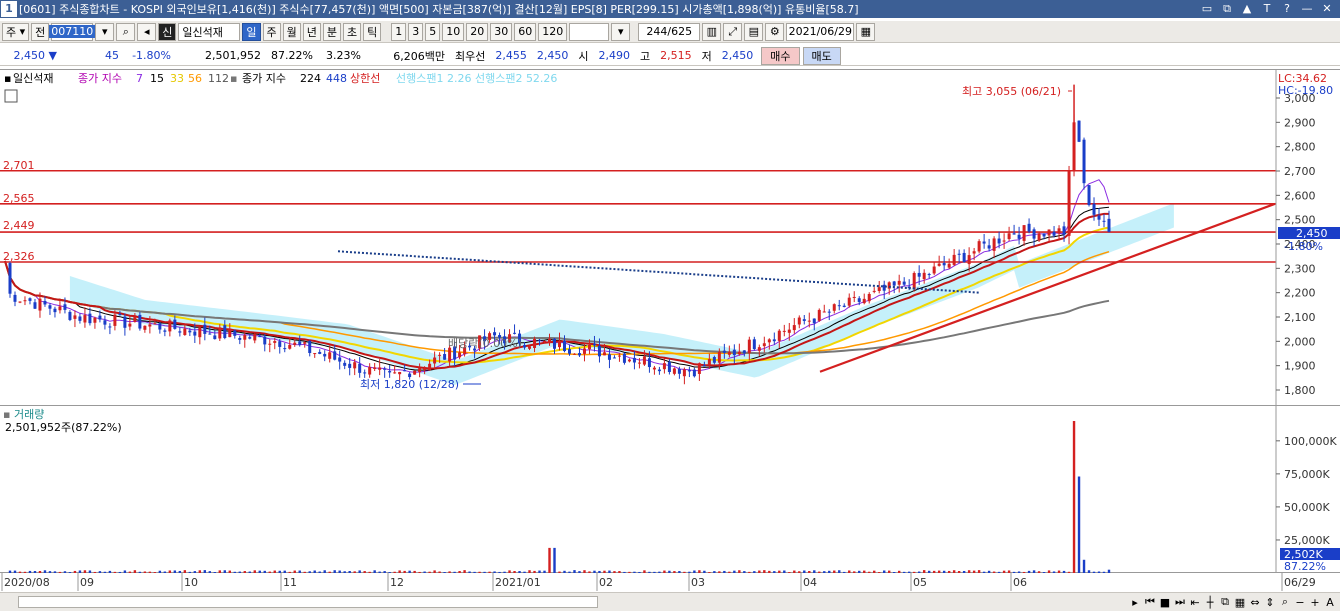 The height and width of the screenshot is (611, 1340). What do you see at coordinates (1330, 602) in the screenshot?
I see `font-icon: A` at bounding box center [1330, 602].